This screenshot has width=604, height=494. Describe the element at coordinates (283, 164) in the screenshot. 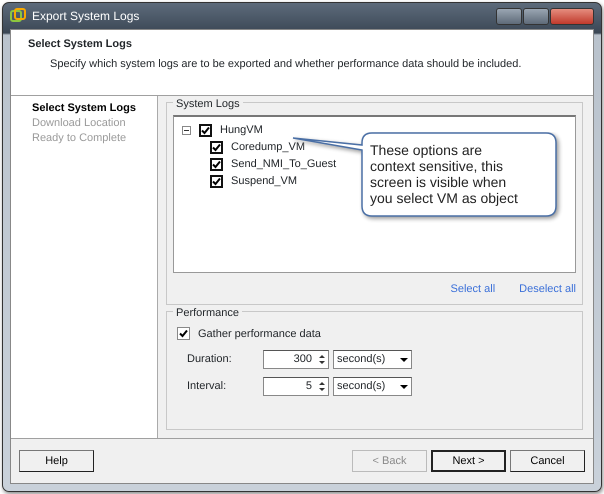

I see `tree-item-label: Send_NMI_To_Guest` at that location.